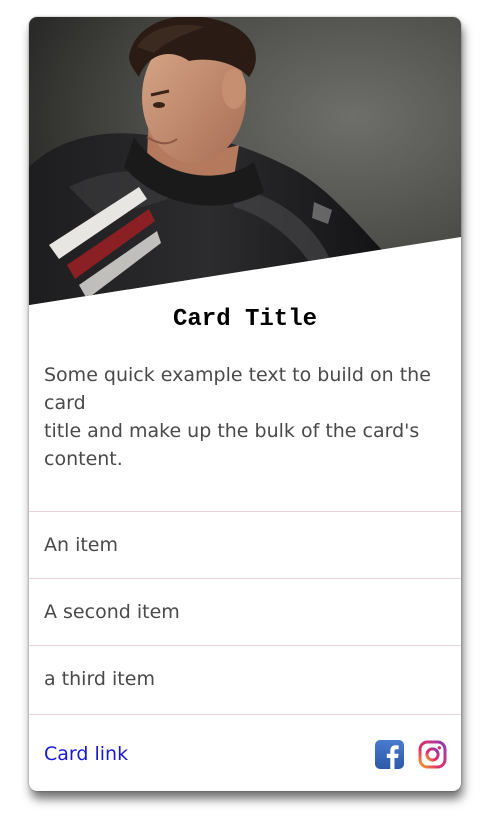  What do you see at coordinates (432, 754) in the screenshot?
I see `instagram-icon` at bounding box center [432, 754].